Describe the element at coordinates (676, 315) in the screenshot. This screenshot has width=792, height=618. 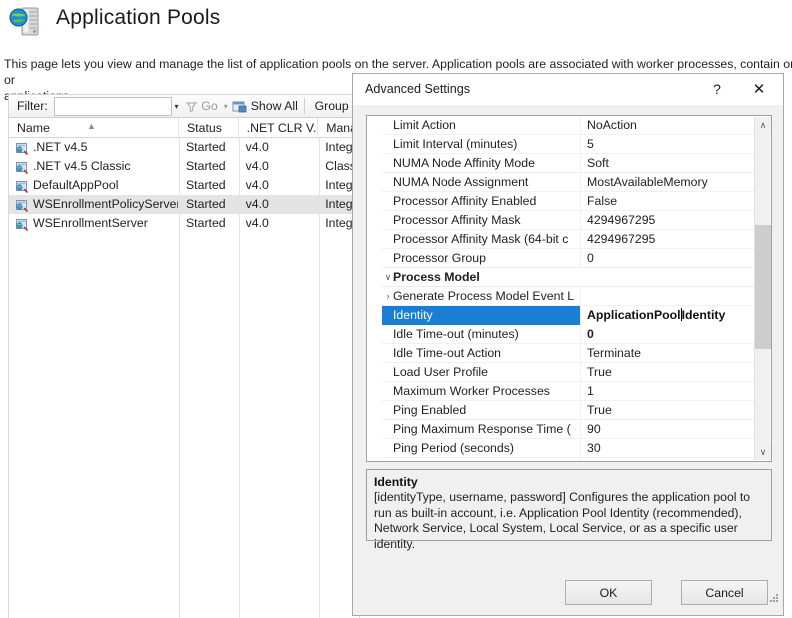
I see `setting-value: ApplicationPoolIdentity` at that location.